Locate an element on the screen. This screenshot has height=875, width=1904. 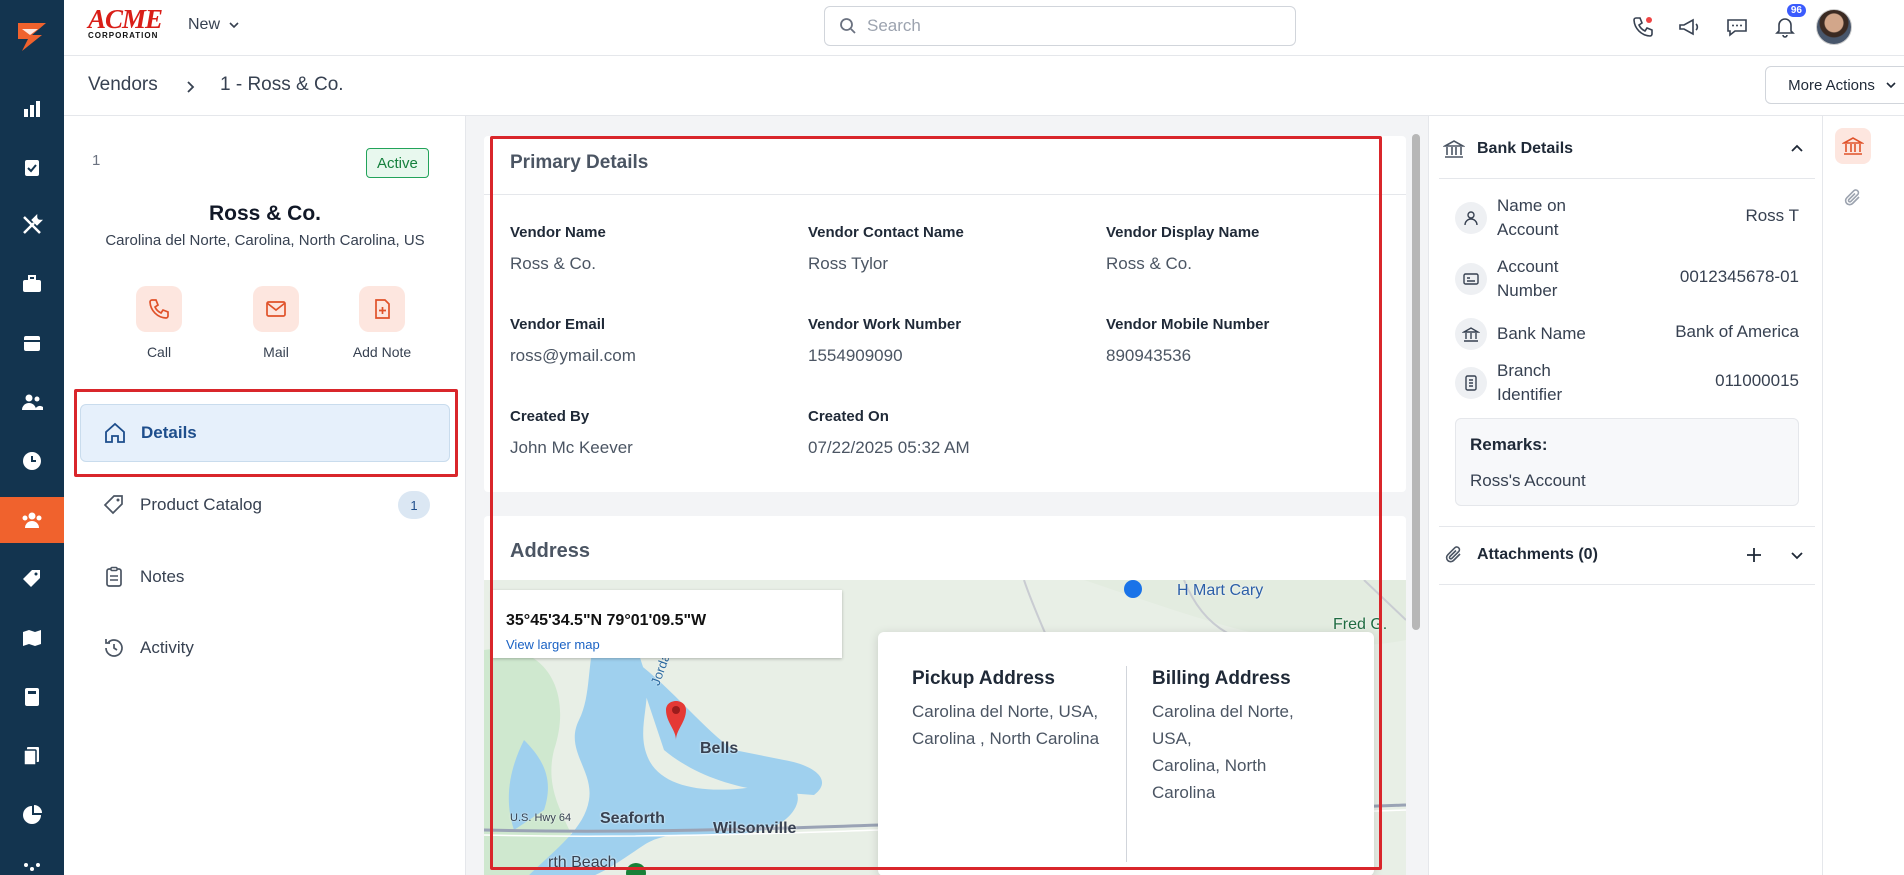
remarks-box: Remarks: Ross's Account is located at coordinates (1627, 462).